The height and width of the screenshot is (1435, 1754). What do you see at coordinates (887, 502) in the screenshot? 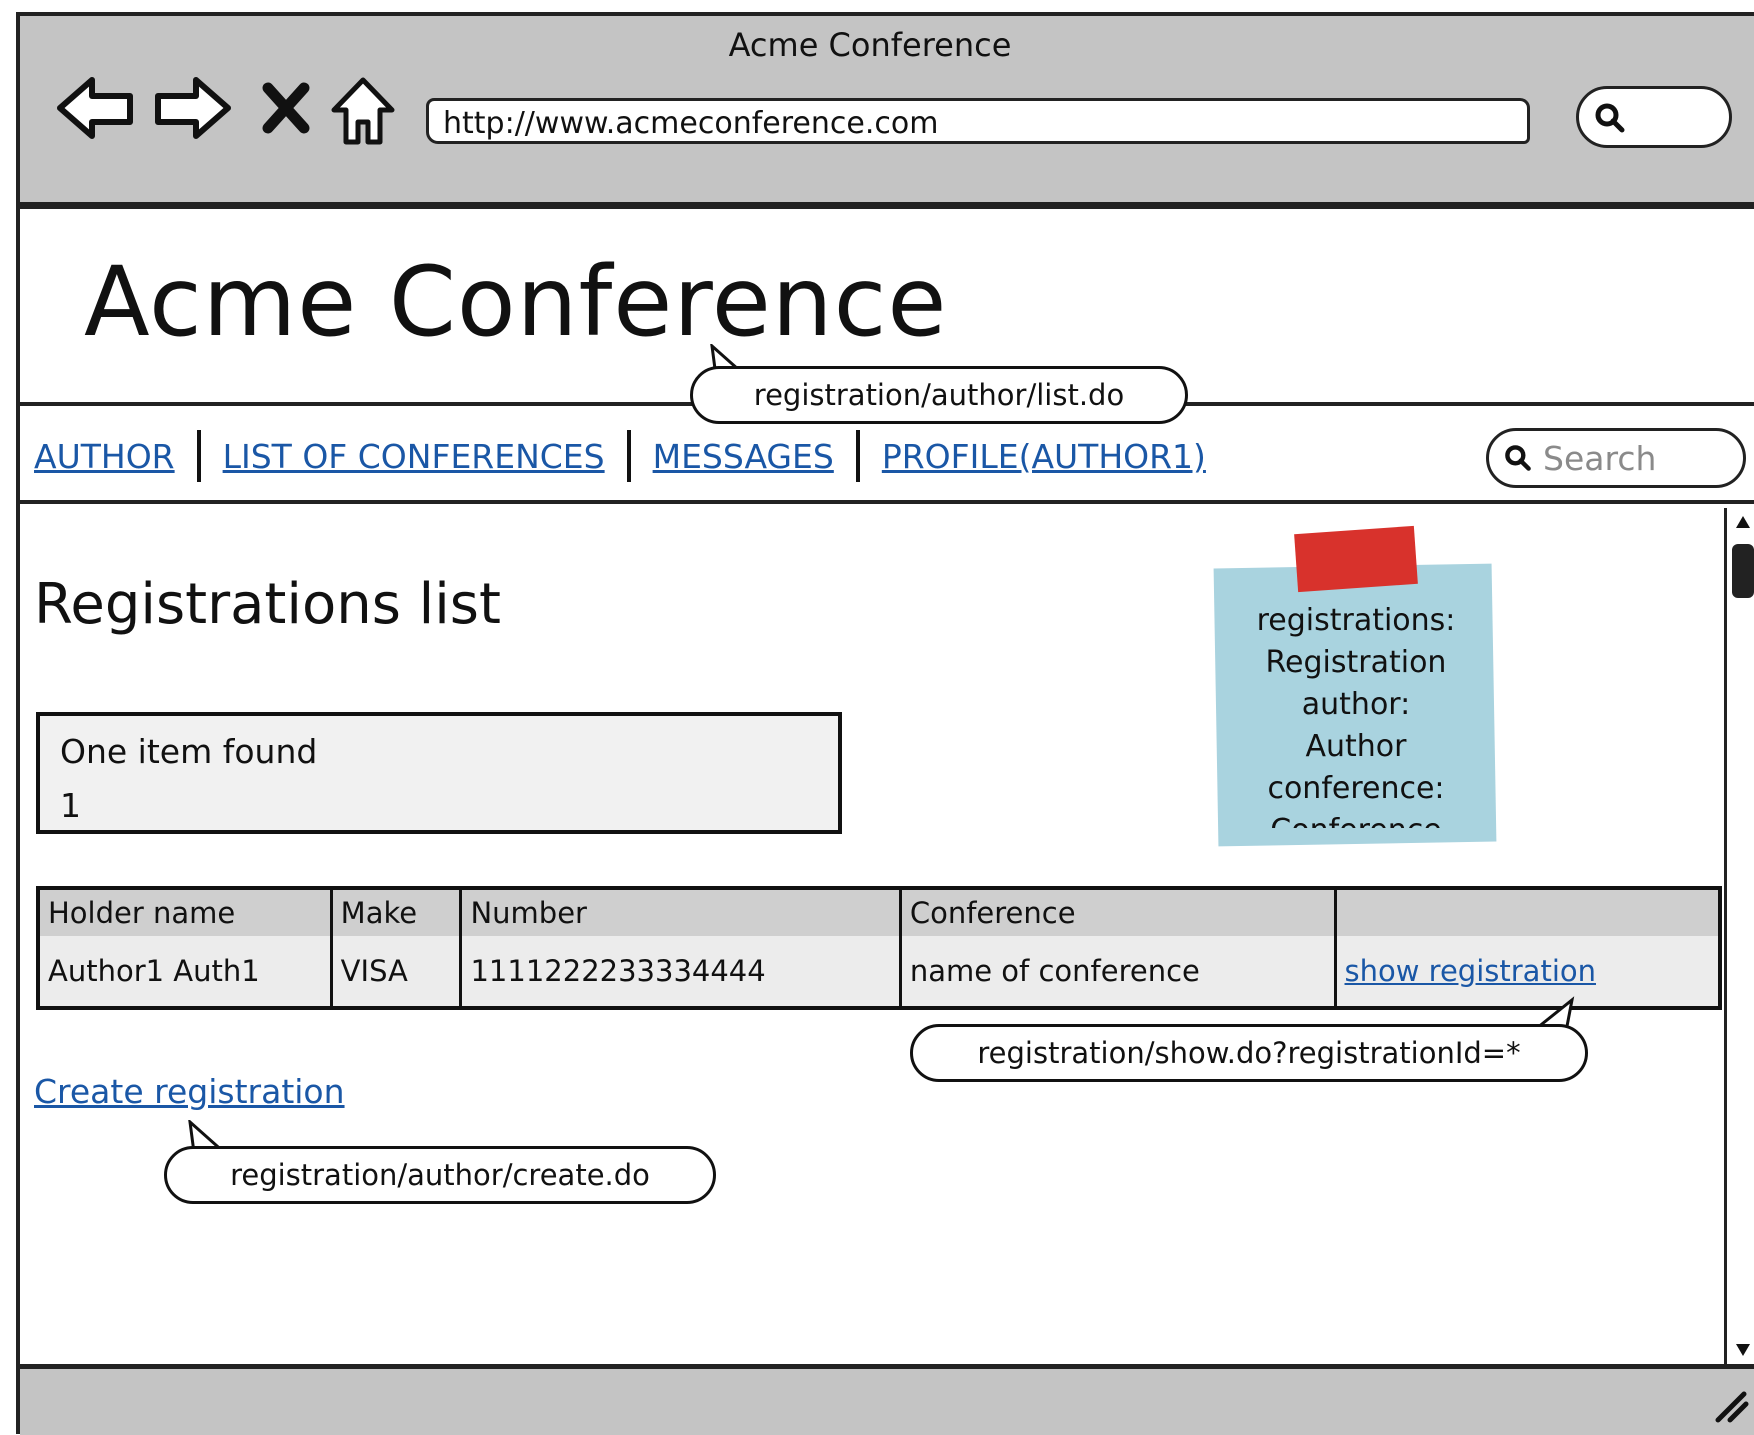
I see `nav-divider` at bounding box center [887, 502].